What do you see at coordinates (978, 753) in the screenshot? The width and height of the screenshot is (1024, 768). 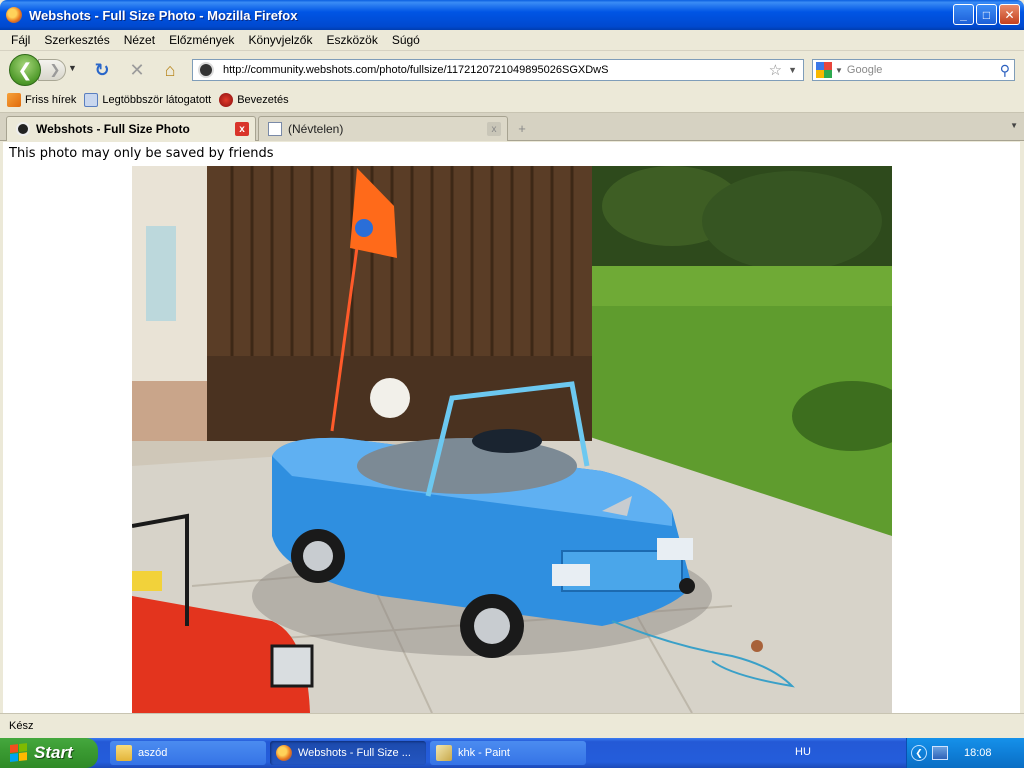 I see `clock: 18:08` at bounding box center [978, 753].